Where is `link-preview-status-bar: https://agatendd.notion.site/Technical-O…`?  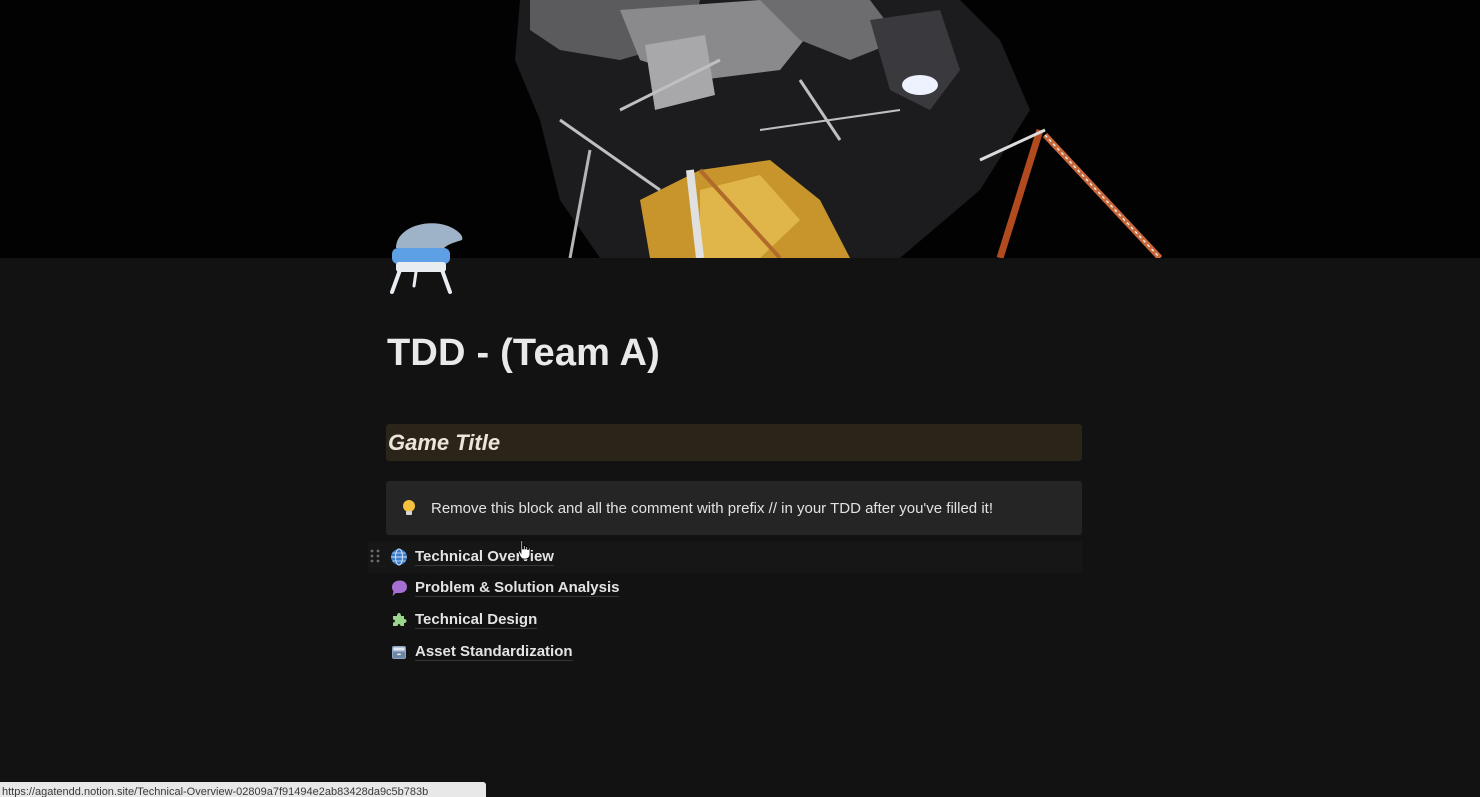
link-preview-status-bar: https://agatendd.notion.site/Technical-O… is located at coordinates (243, 789).